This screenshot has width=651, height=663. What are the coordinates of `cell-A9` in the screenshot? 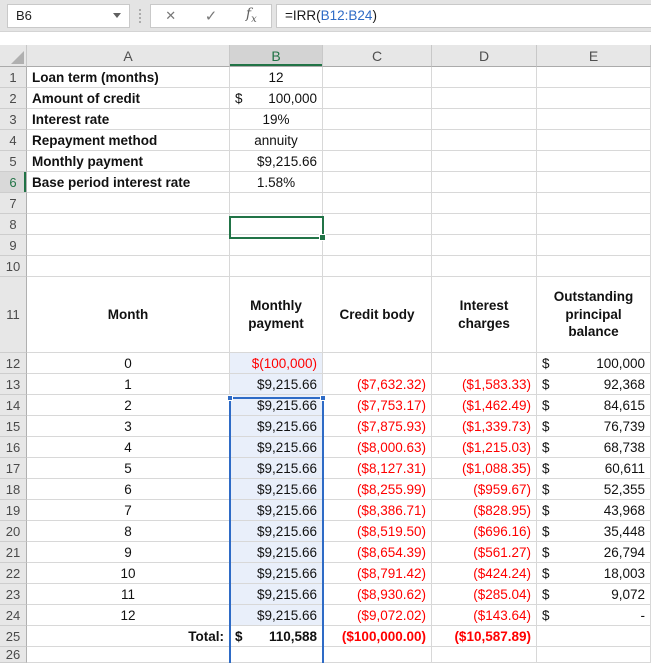 It's located at (128, 245).